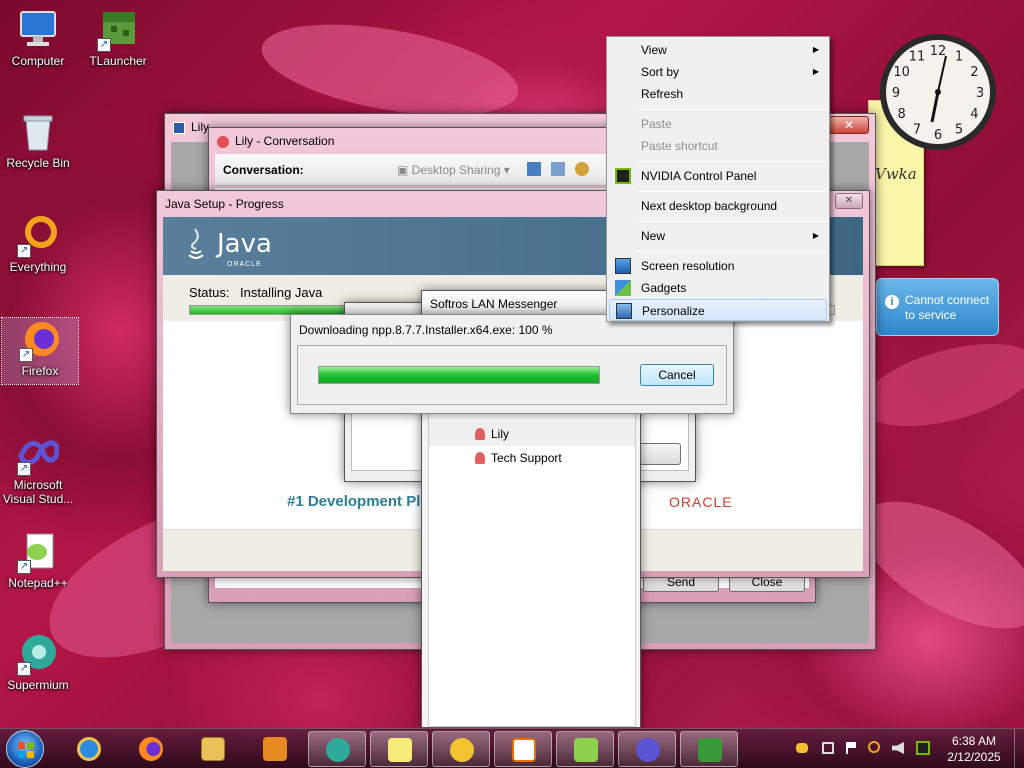 Image resolution: width=1024 pixels, height=768 pixels. I want to click on supermium-icon, so click(338, 750).